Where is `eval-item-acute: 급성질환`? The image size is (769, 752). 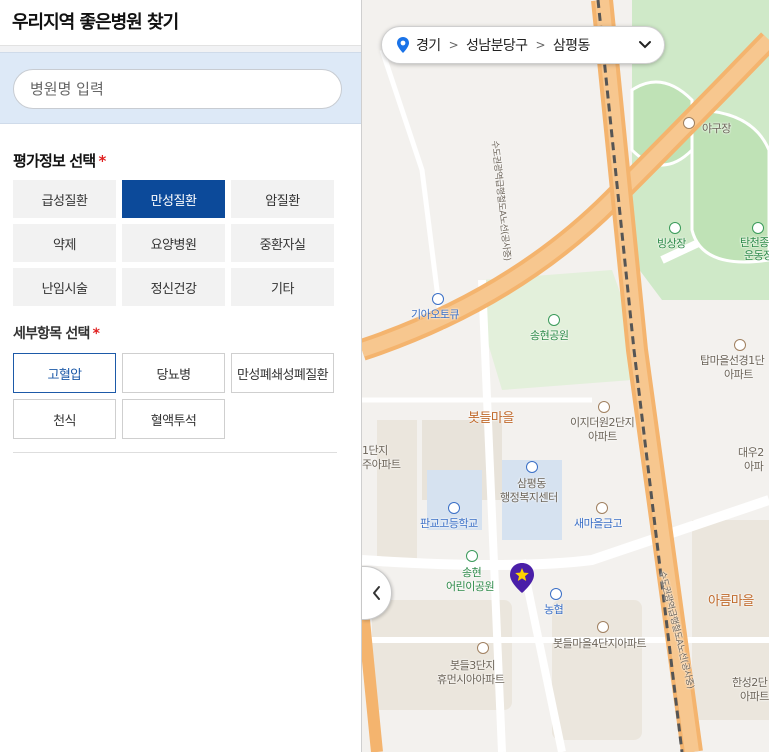 eval-item-acute: 급성질환 is located at coordinates (64, 199).